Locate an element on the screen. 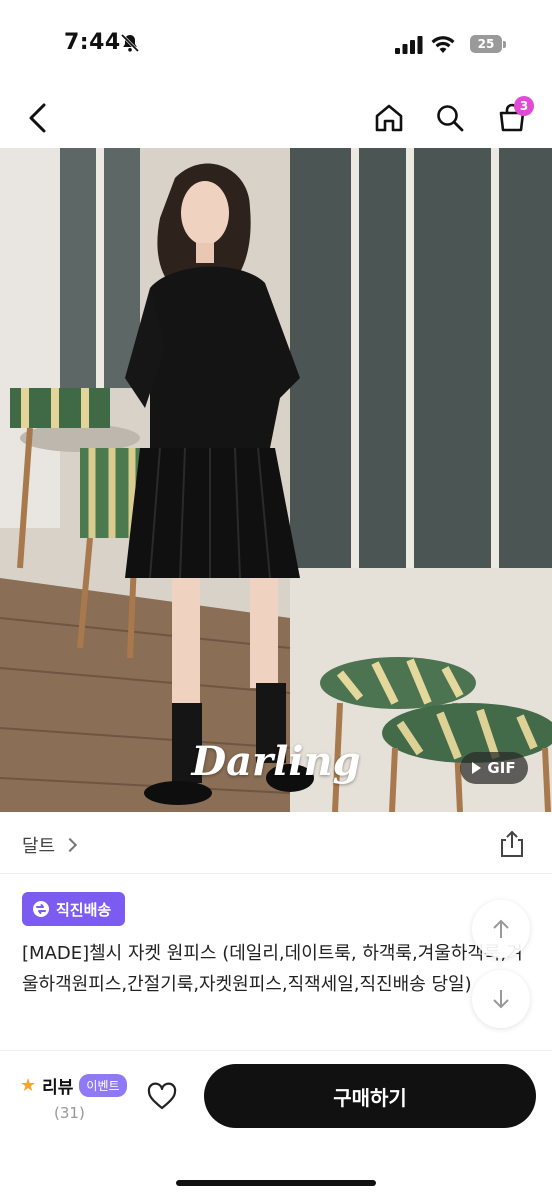 The height and width of the screenshot is (1200, 552). gif-badge: GIF is located at coordinates (494, 768).